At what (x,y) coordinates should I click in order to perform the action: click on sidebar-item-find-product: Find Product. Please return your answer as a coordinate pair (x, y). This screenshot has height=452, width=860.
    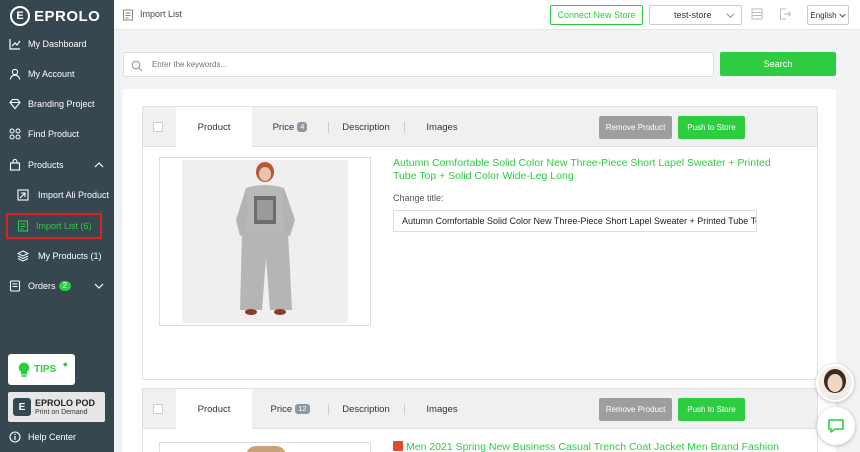
    Looking at the image, I should click on (57, 134).